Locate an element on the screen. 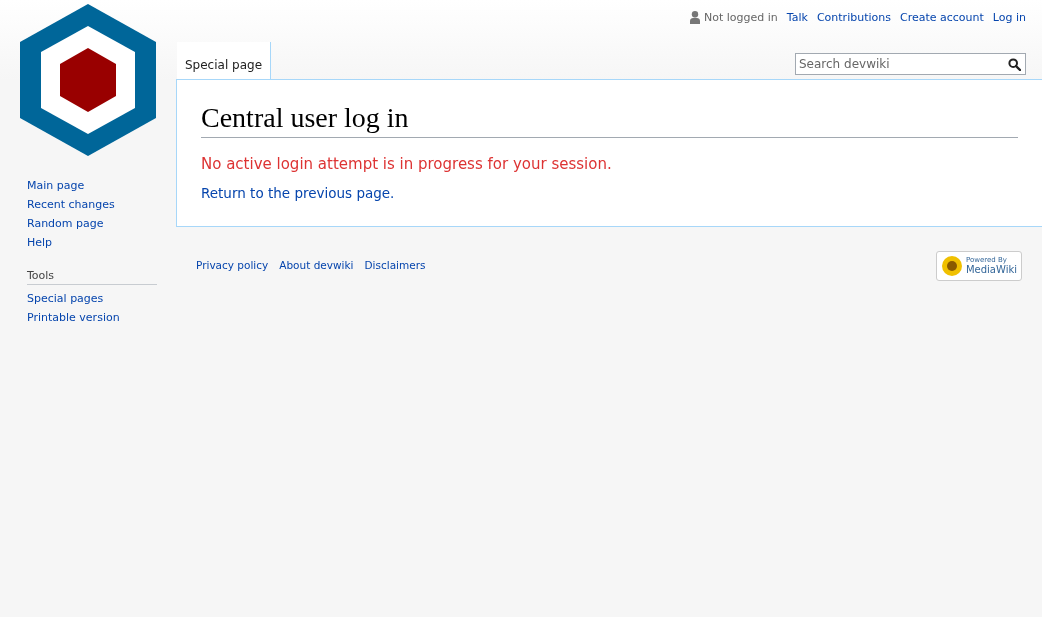 Image resolution: width=1042 pixels, height=617 pixels. page-title: Central user log in is located at coordinates (609, 119).